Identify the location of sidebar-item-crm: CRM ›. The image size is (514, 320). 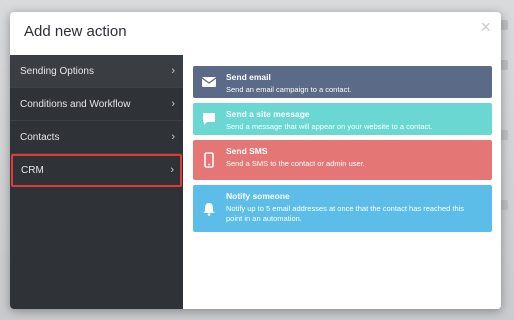
(96, 170).